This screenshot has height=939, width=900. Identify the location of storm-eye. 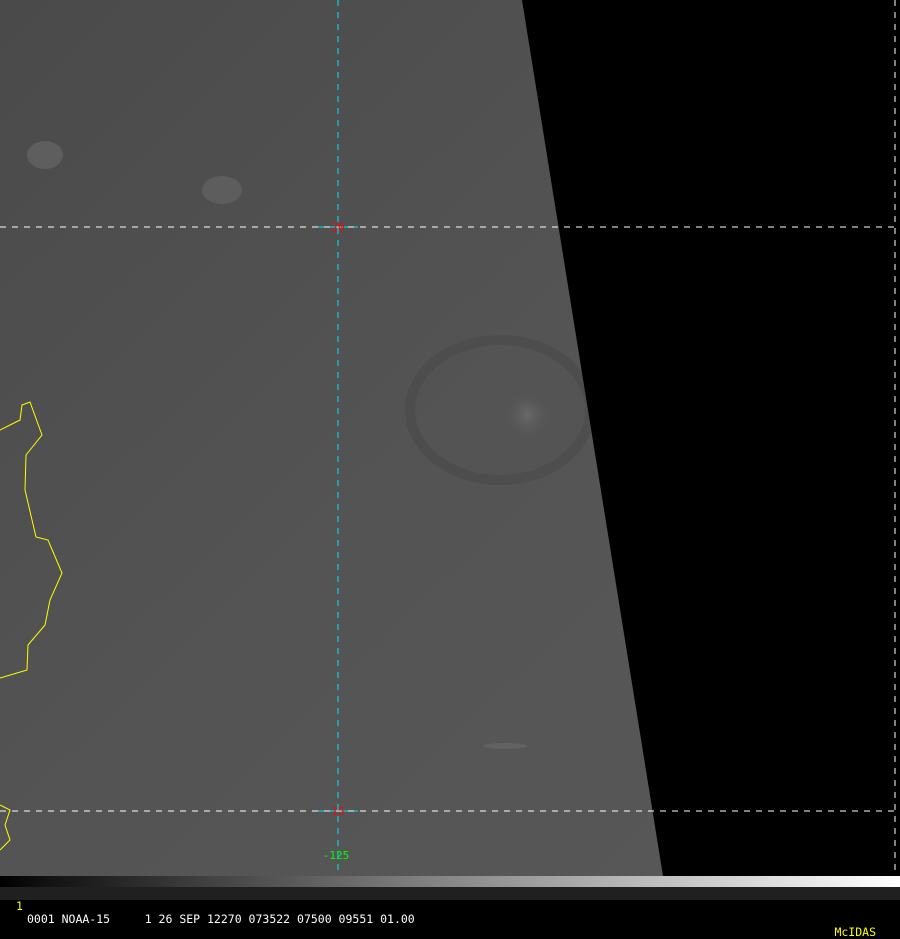
(527, 415).